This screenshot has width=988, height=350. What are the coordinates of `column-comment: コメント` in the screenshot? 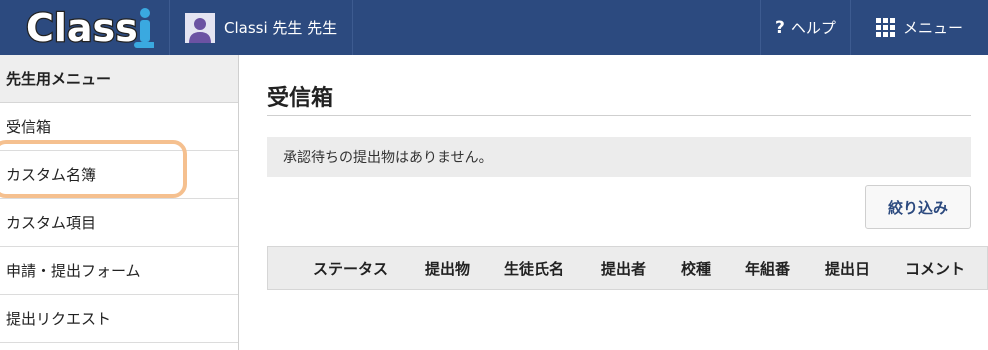 It's located at (935, 268).